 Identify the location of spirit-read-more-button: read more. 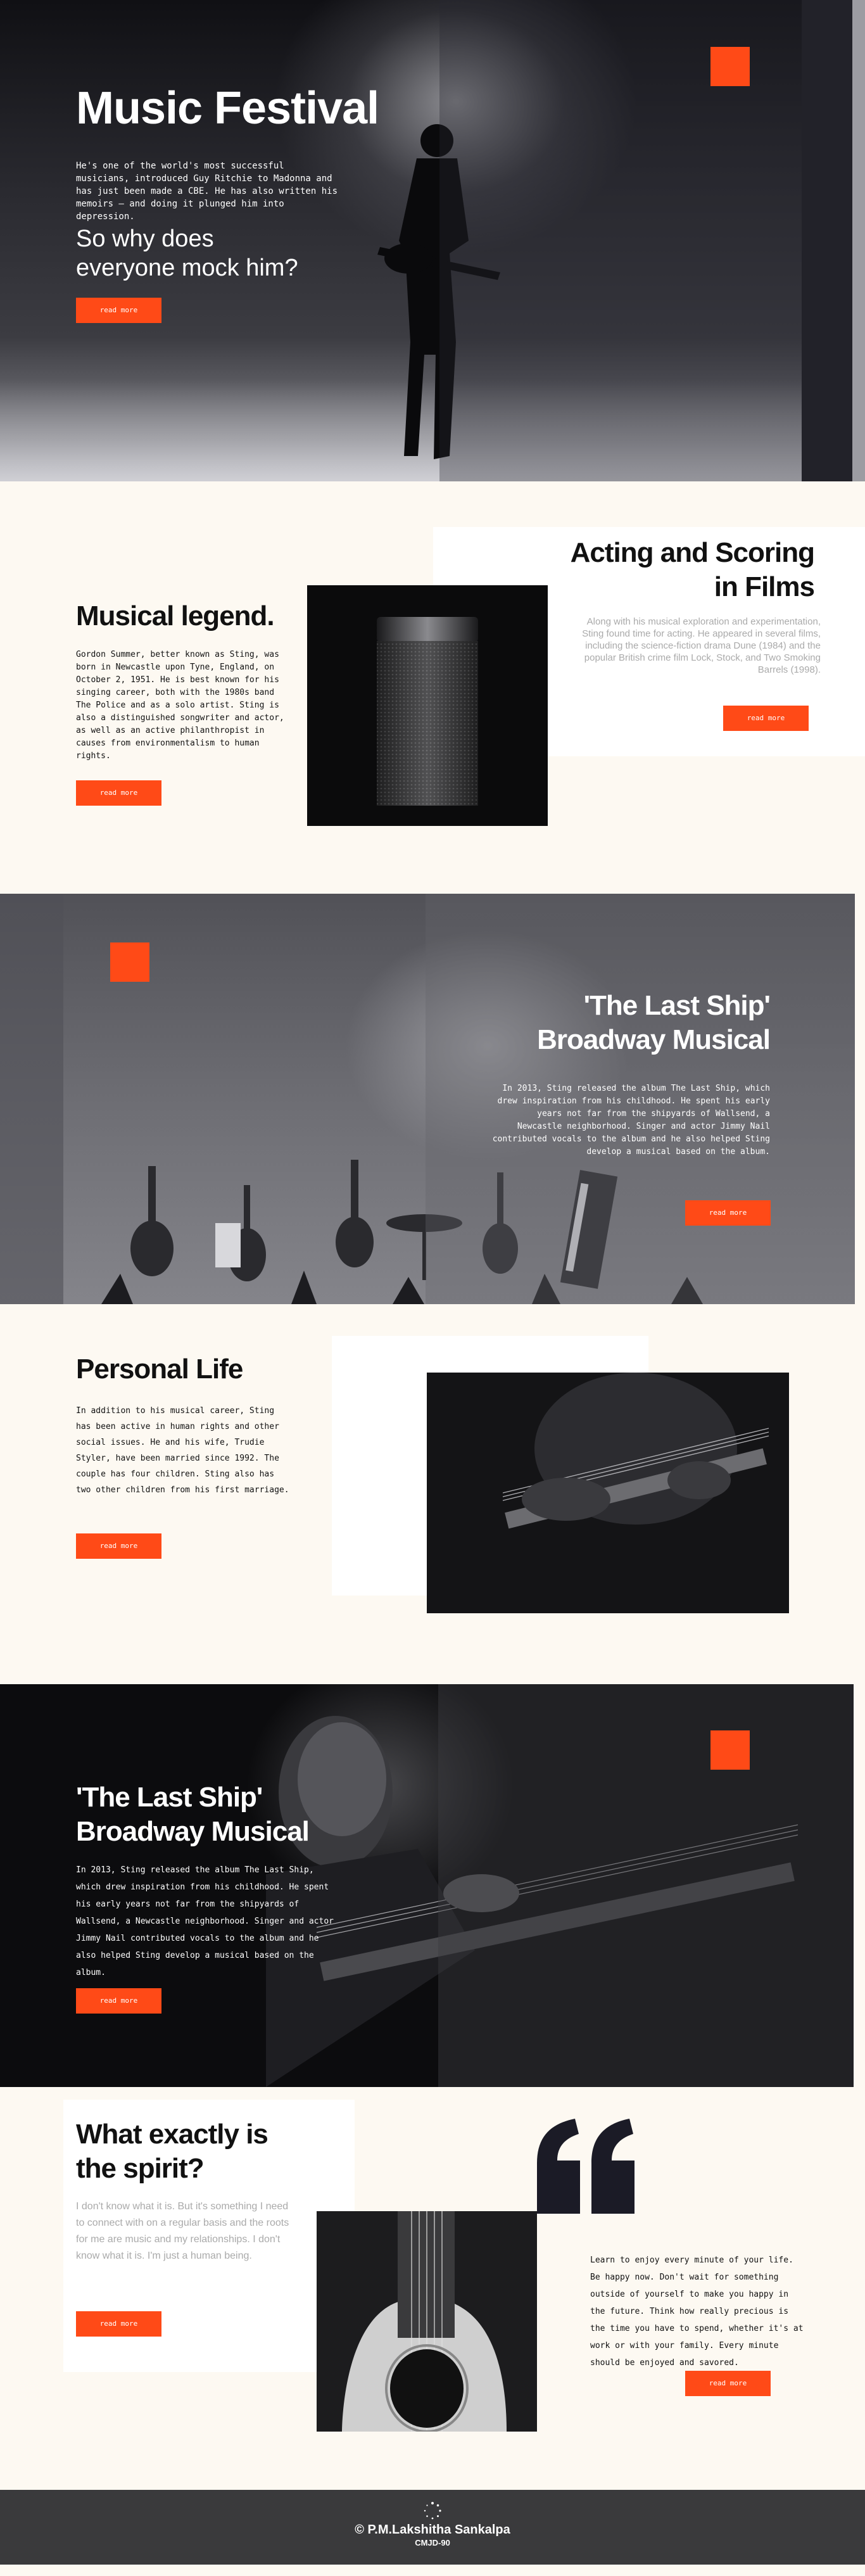
(118, 2324).